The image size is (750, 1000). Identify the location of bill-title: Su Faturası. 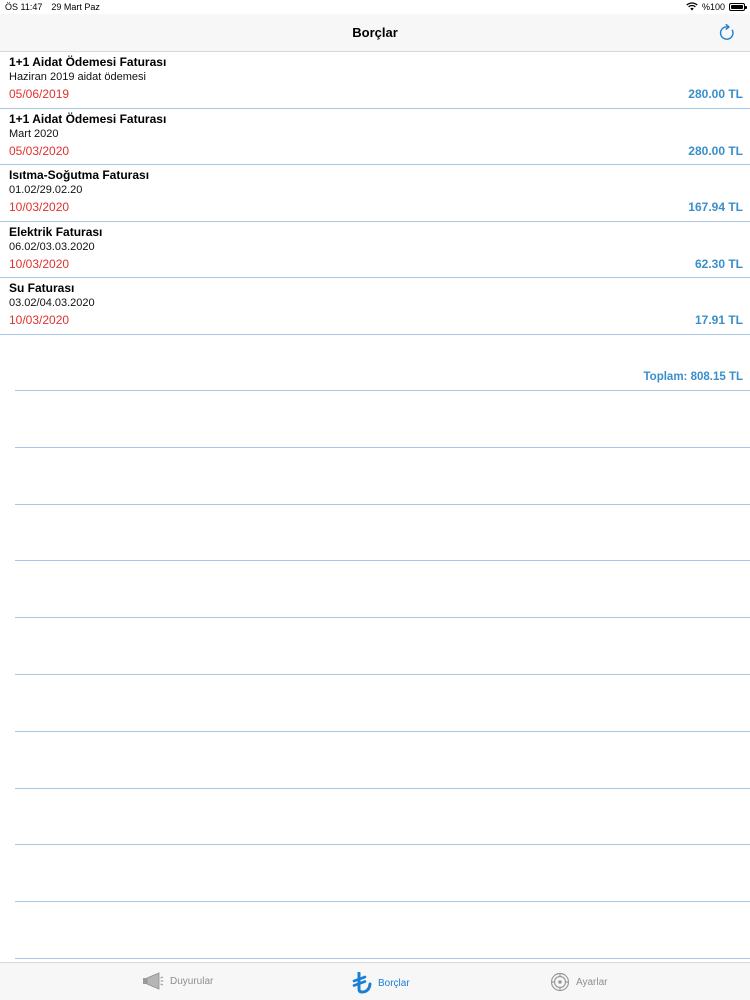
(42, 288).